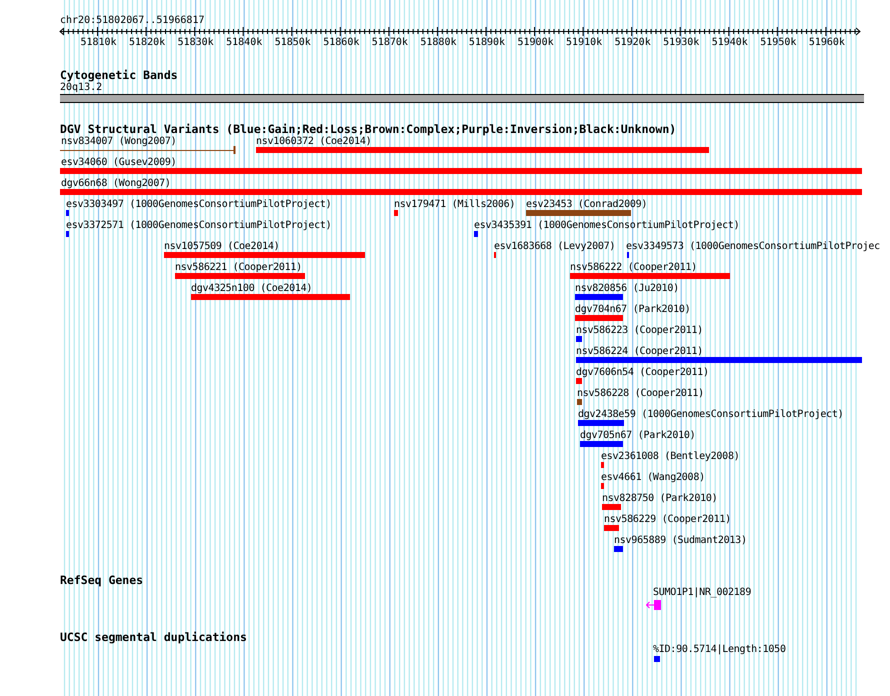 The image size is (890, 696). Describe the element at coordinates (116, 183) in the screenshot. I see `variant-label: dgv66n68 (Wong2007)` at that location.